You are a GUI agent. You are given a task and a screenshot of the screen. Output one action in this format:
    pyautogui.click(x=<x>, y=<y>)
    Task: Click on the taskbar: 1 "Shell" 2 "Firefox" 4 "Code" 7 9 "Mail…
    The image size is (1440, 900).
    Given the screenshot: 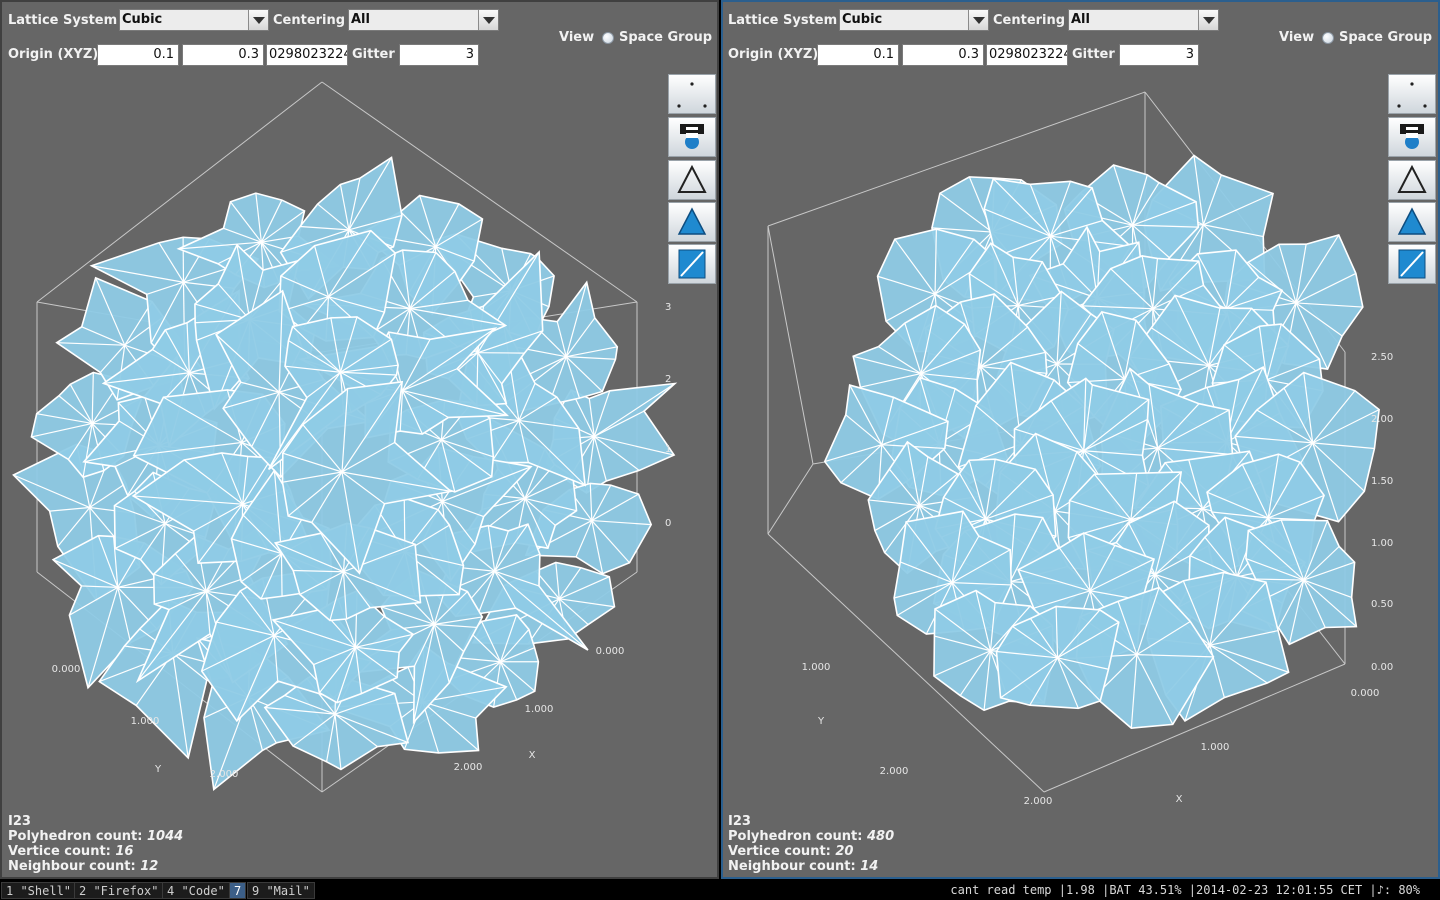 What is the action you would take?
    pyautogui.click(x=720, y=890)
    